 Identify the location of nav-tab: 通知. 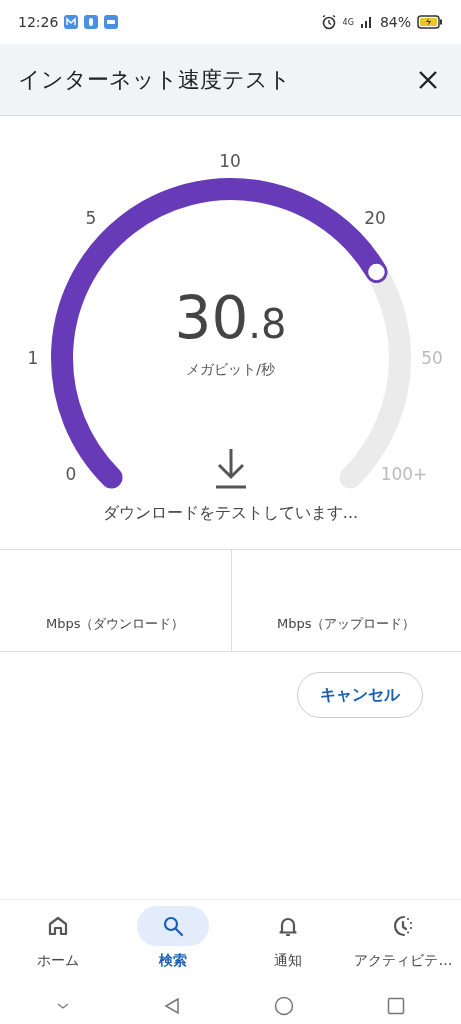
(288, 944).